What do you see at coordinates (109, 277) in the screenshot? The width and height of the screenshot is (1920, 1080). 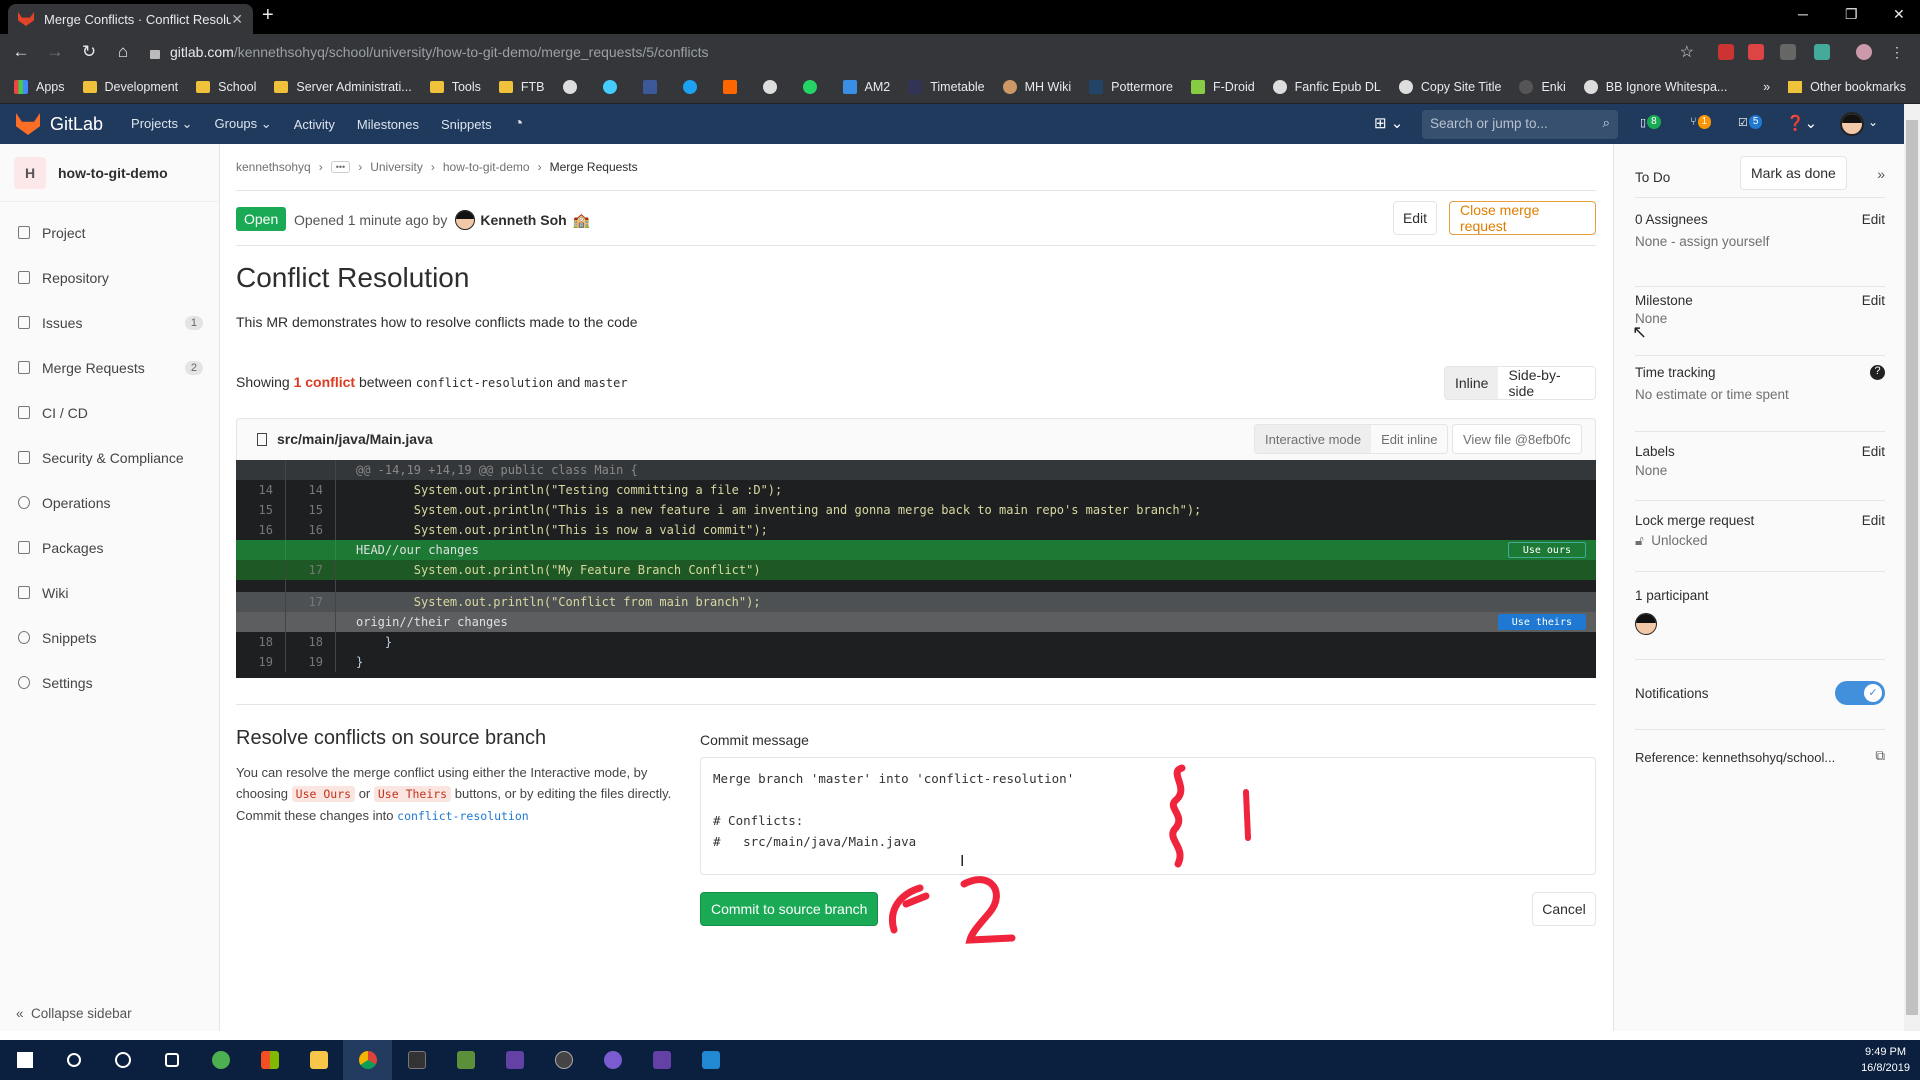 I see `sidebar-item-repository: Repository` at bounding box center [109, 277].